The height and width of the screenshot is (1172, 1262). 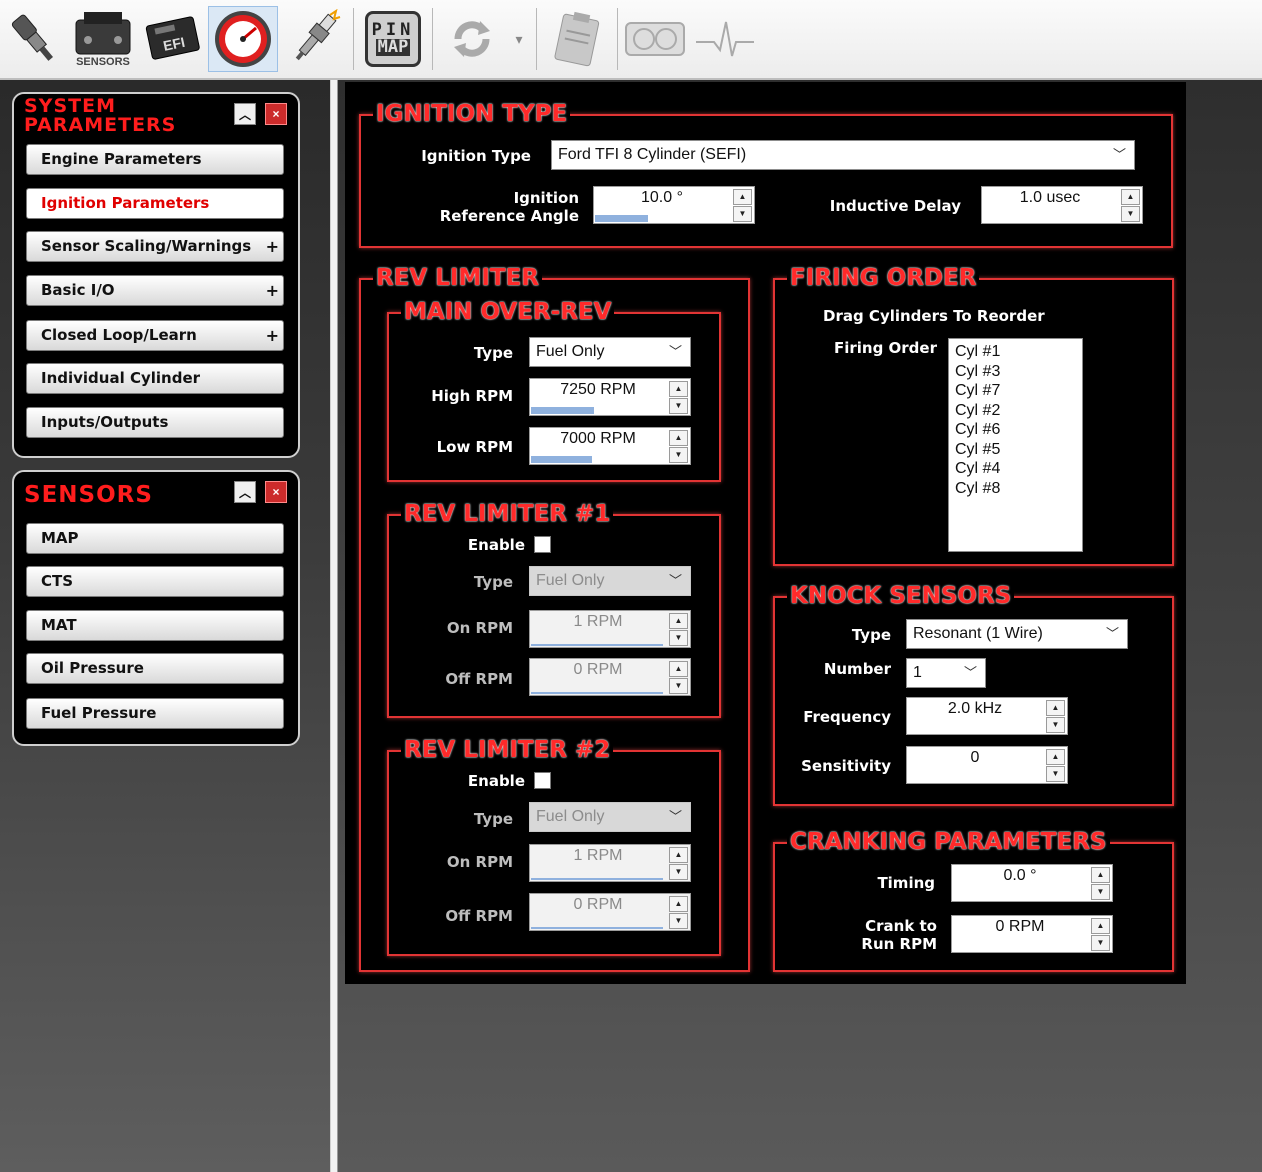 I want to click on timing-spinner: 0.0 ° ▲ ▼, so click(x=1032, y=883).